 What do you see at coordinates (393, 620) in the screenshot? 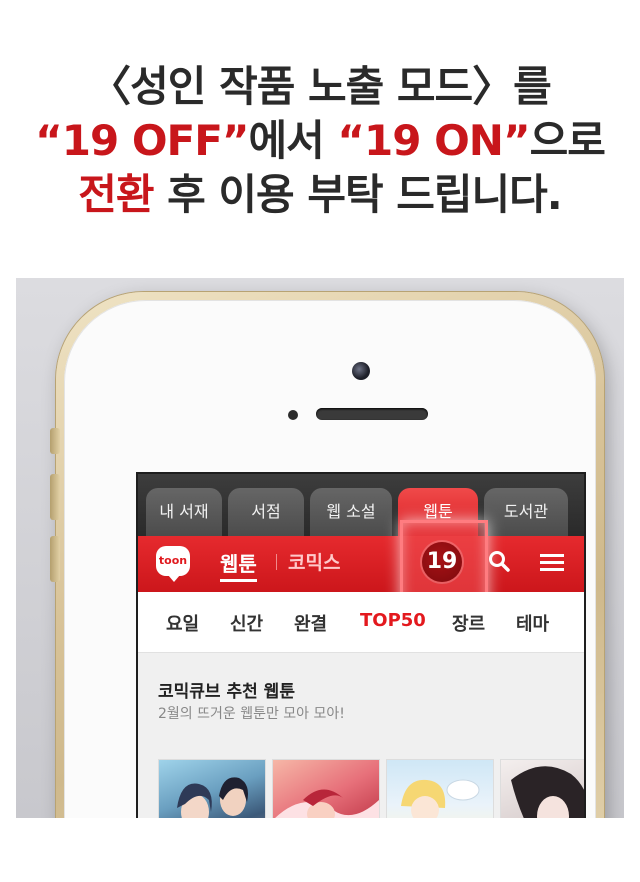
I see `subnav-top50: TOP50` at bounding box center [393, 620].